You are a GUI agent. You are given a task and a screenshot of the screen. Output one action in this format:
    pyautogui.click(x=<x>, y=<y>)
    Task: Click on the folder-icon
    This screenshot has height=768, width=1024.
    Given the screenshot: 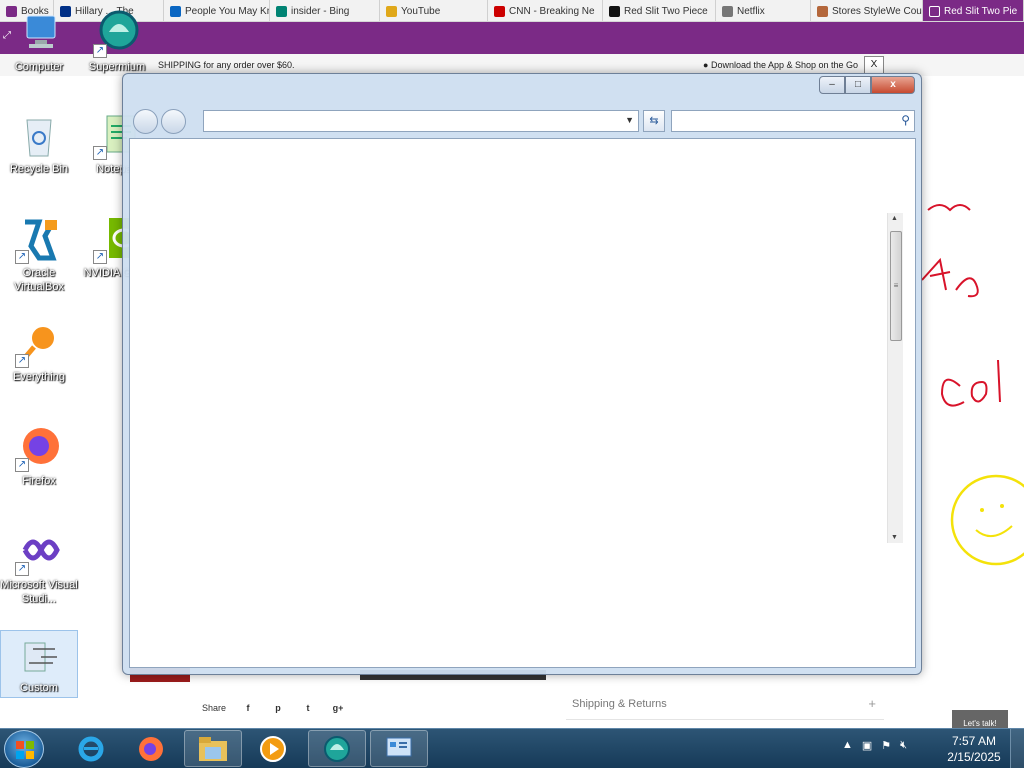 What is the action you would take?
    pyautogui.click(x=213, y=748)
    